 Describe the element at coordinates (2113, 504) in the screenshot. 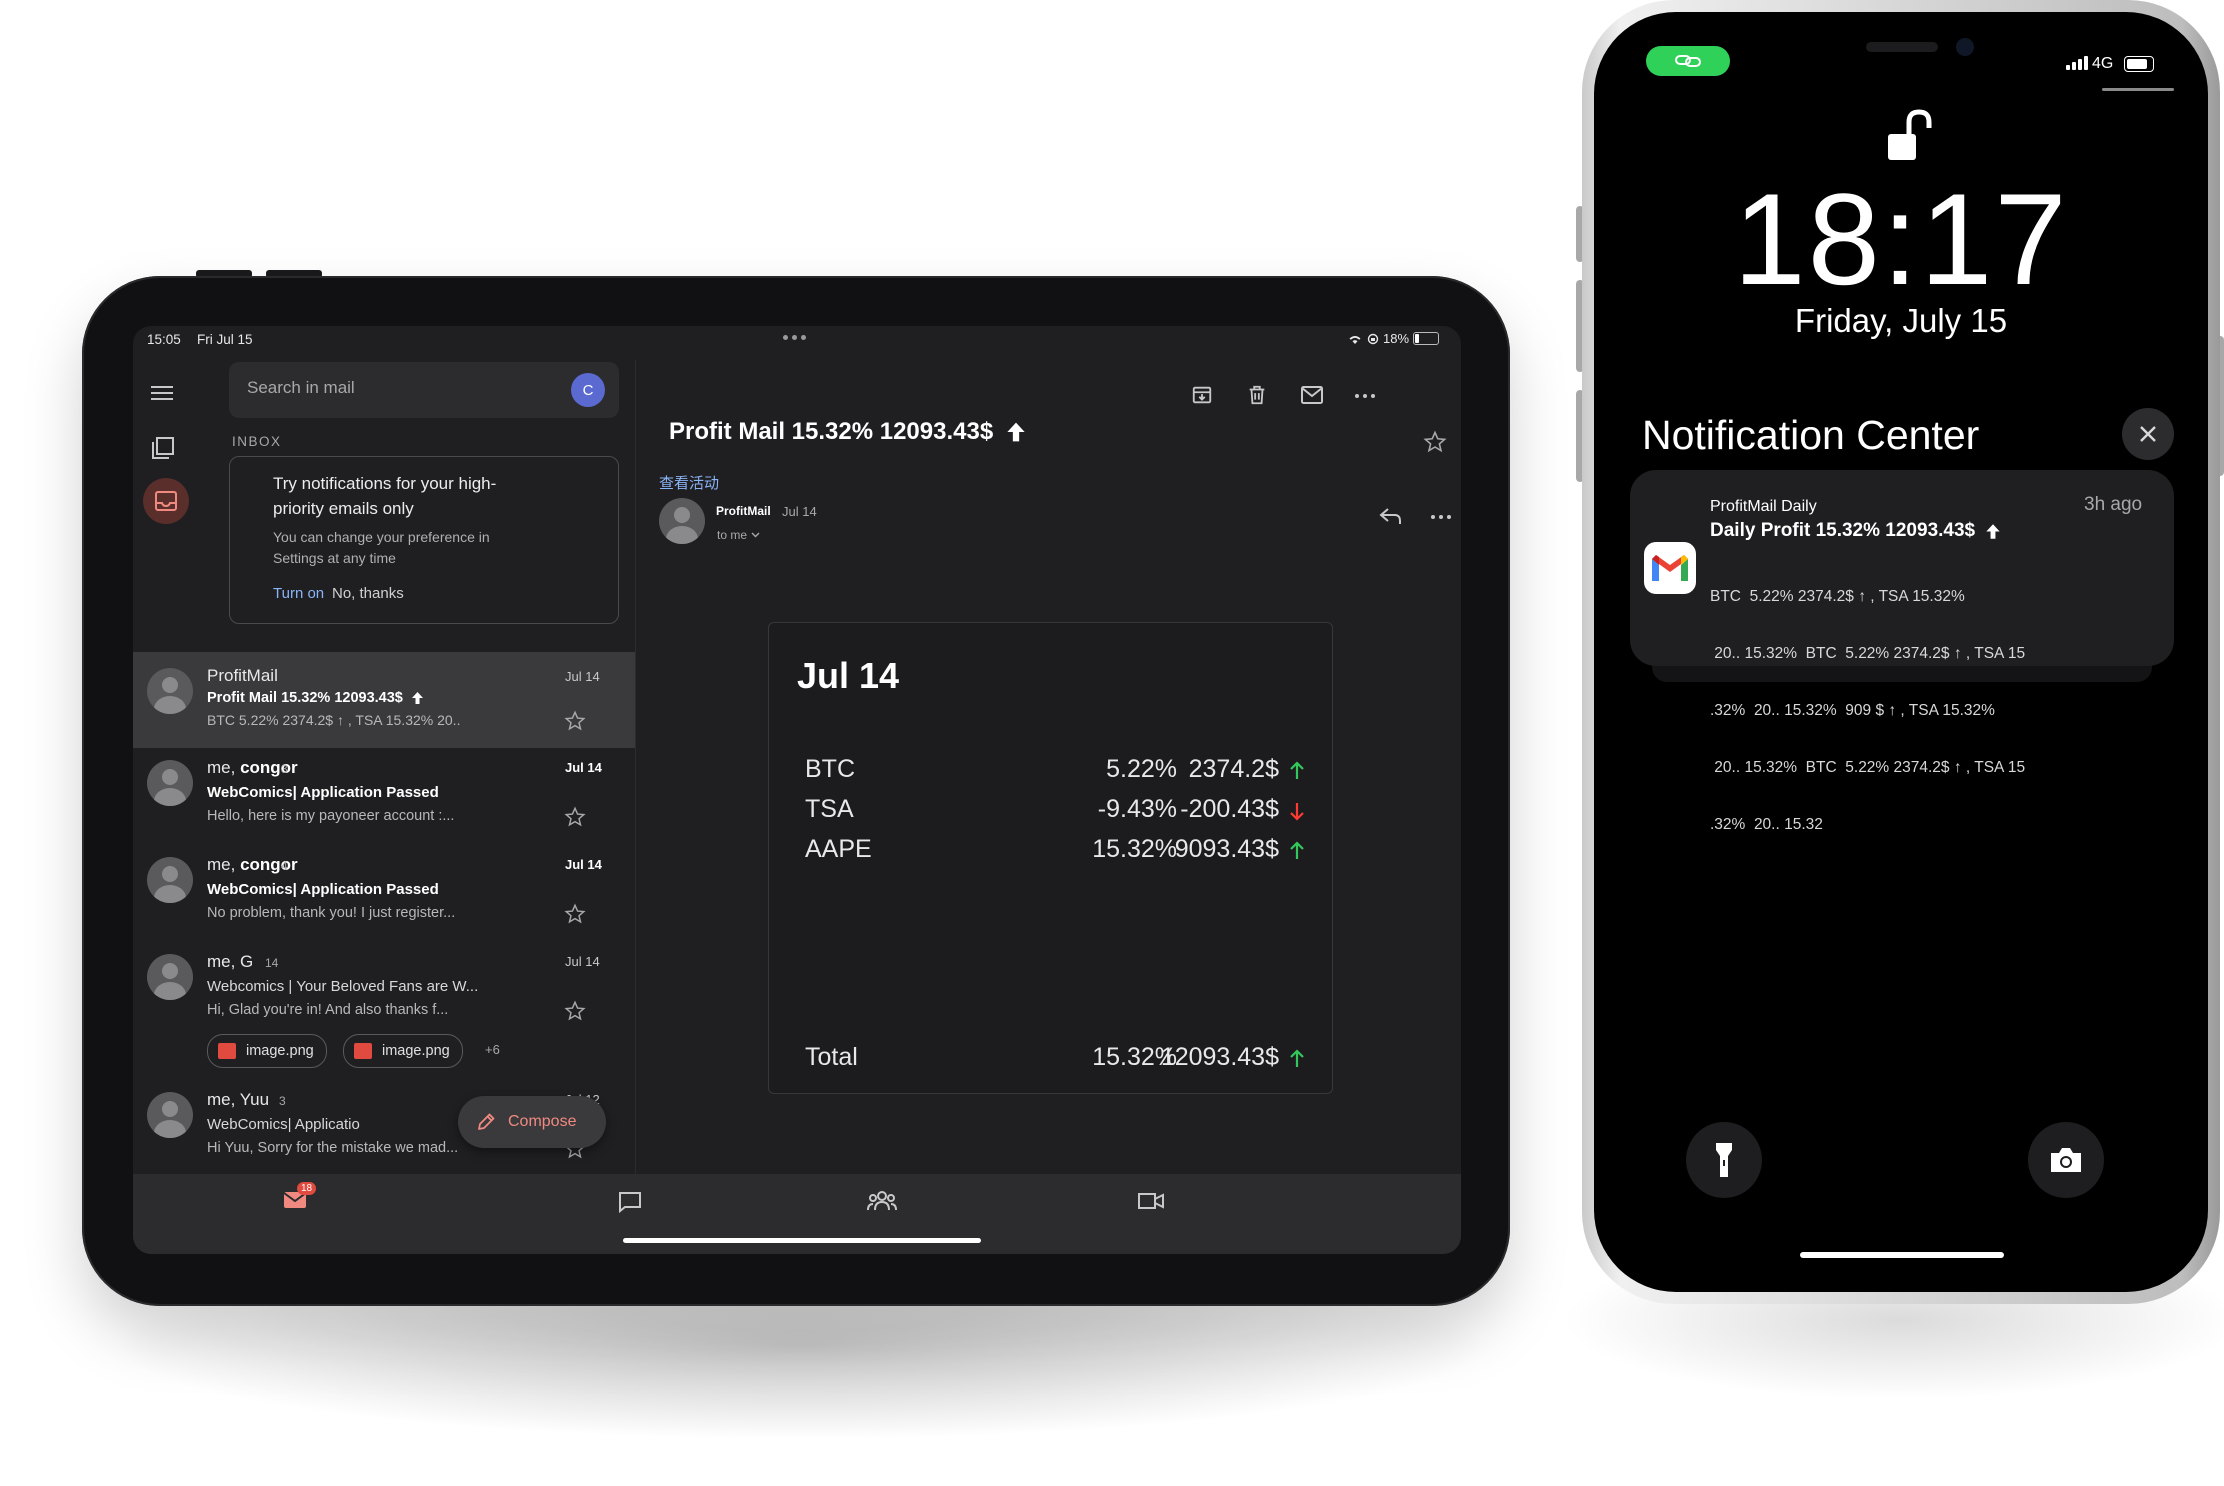

I see `notification-time: 3h ago` at that location.